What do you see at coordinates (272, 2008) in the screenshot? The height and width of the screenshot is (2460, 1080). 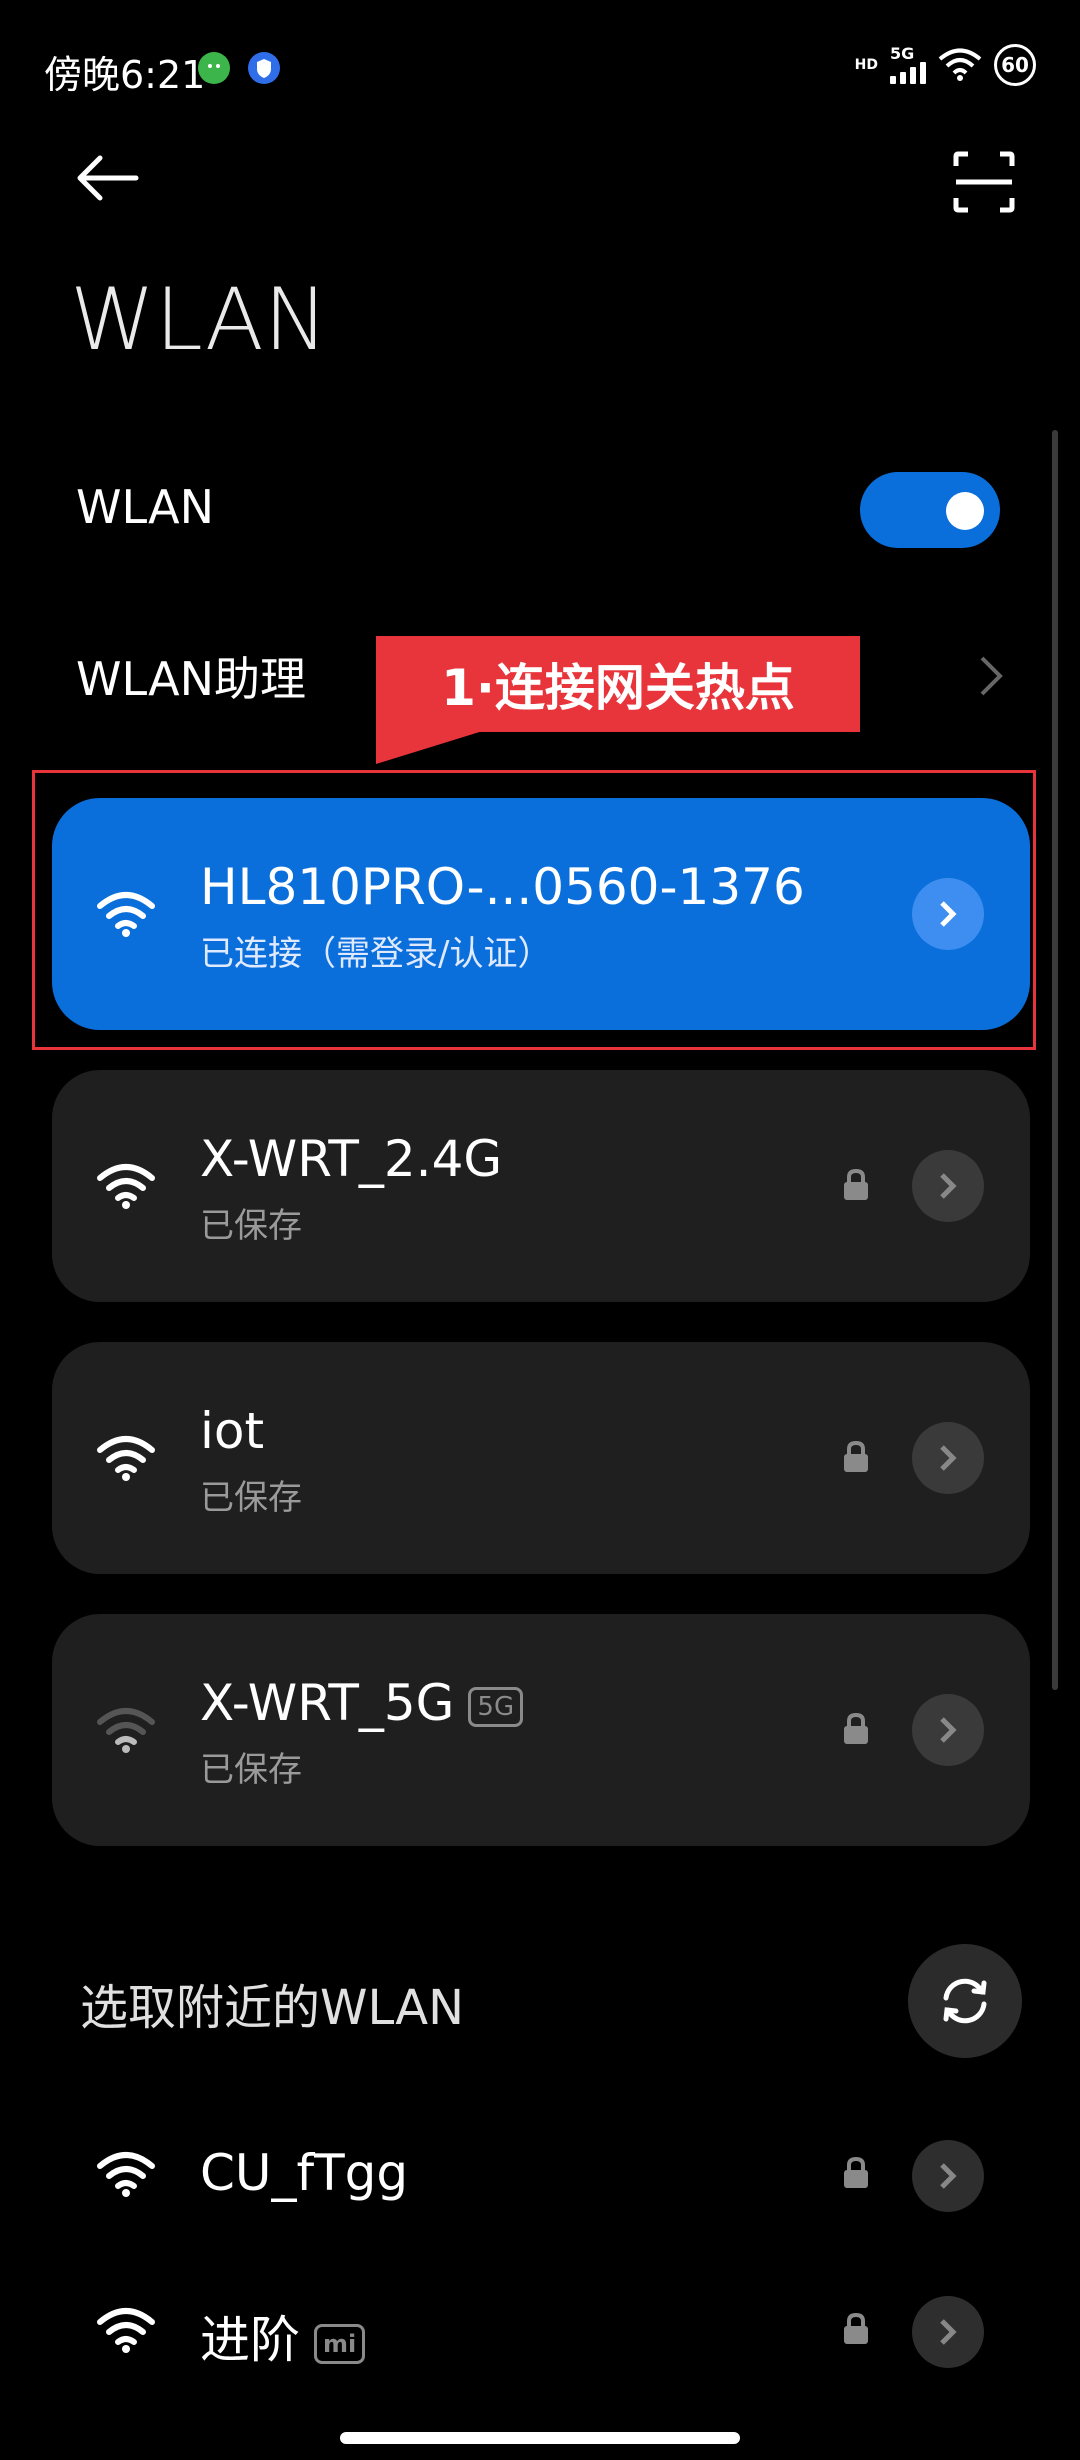 I see `nearby-section-title: 选取附近的WLAN` at bounding box center [272, 2008].